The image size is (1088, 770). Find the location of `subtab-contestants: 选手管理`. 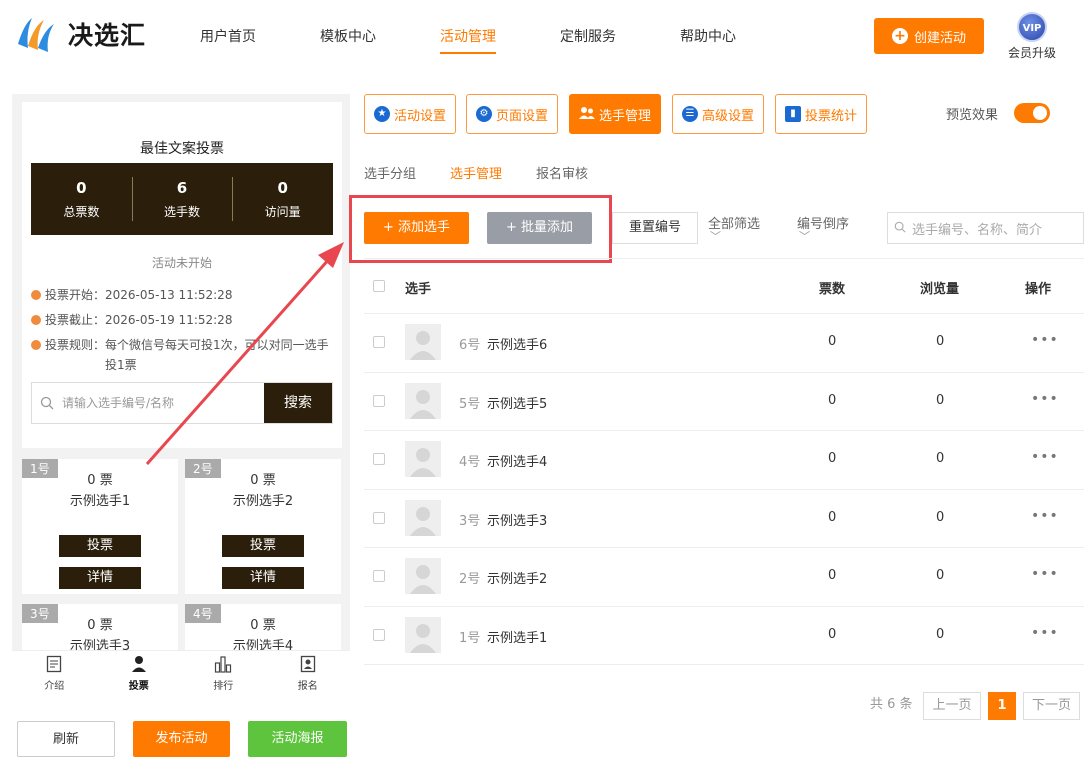

subtab-contestants: 选手管理 is located at coordinates (476, 172).